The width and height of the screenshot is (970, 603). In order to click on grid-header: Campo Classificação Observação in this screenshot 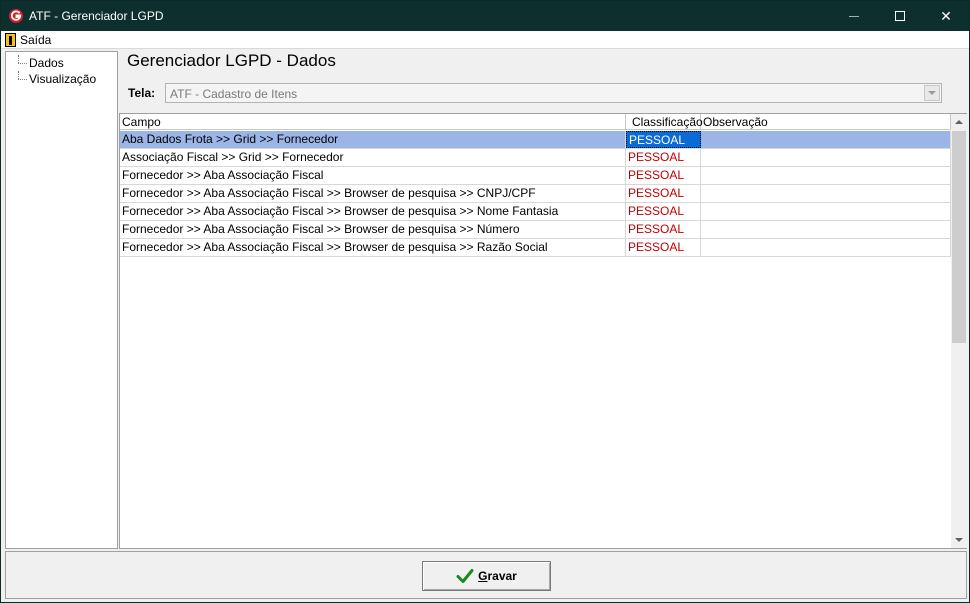, I will do `click(535, 122)`.